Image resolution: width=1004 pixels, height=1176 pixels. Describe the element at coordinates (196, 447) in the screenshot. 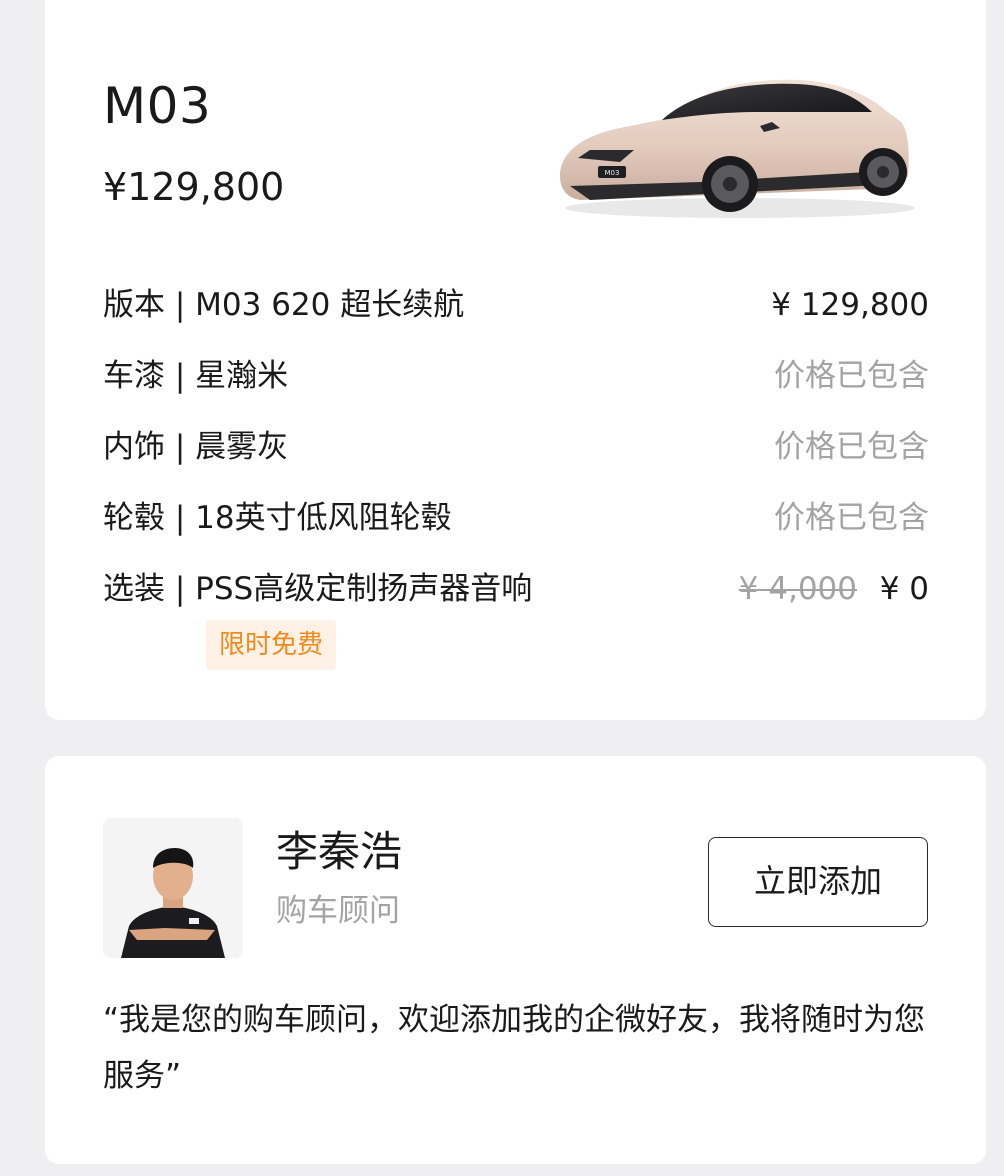

I see `spec-label: 内饰 | 晨雾灰` at that location.